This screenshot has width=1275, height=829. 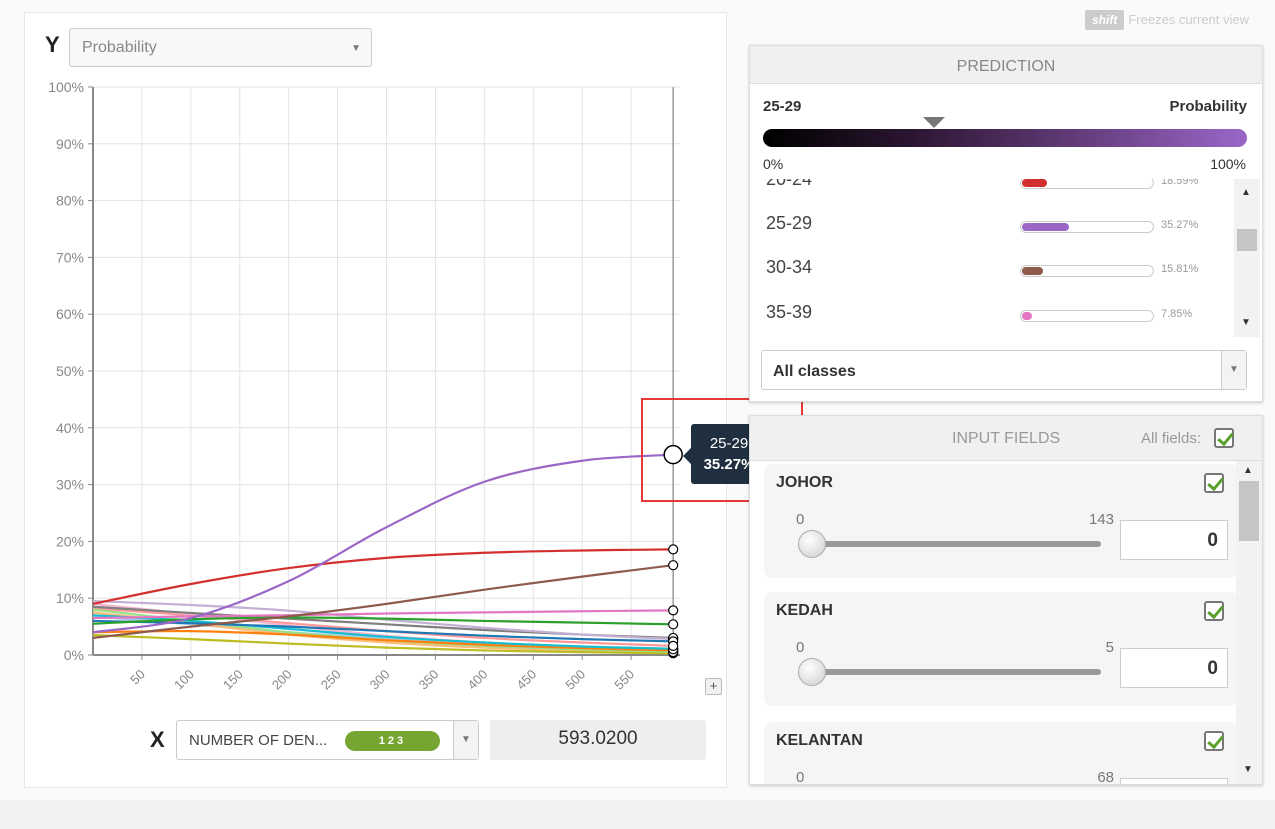 I want to click on x-tick-label: 350, so click(x=429, y=680).